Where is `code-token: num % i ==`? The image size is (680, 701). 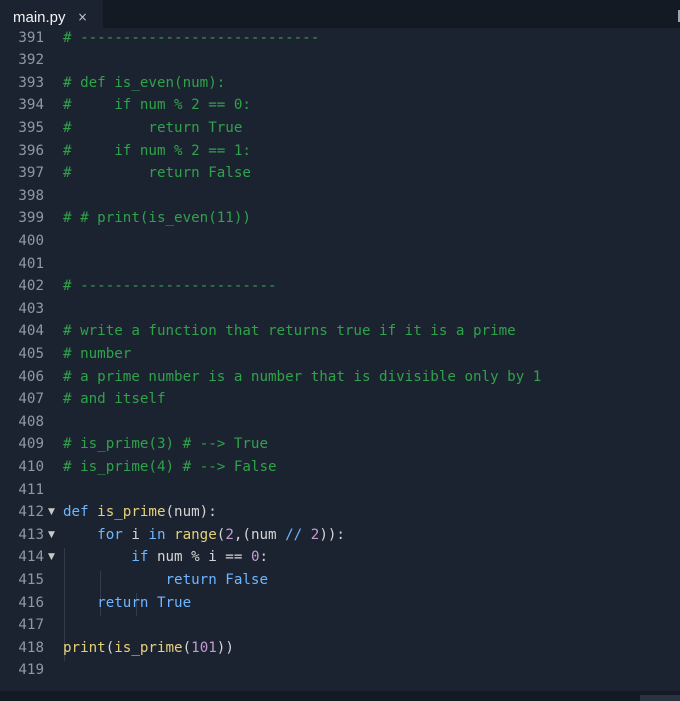 code-token: num % i == is located at coordinates (199, 557).